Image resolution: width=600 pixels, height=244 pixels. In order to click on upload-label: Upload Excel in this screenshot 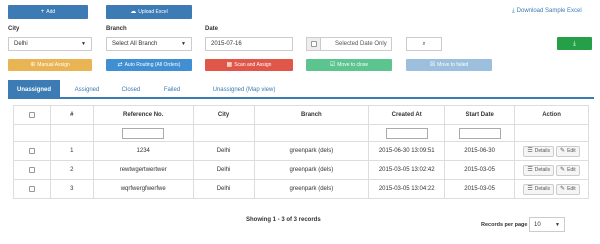, I will do `click(153, 12)`.